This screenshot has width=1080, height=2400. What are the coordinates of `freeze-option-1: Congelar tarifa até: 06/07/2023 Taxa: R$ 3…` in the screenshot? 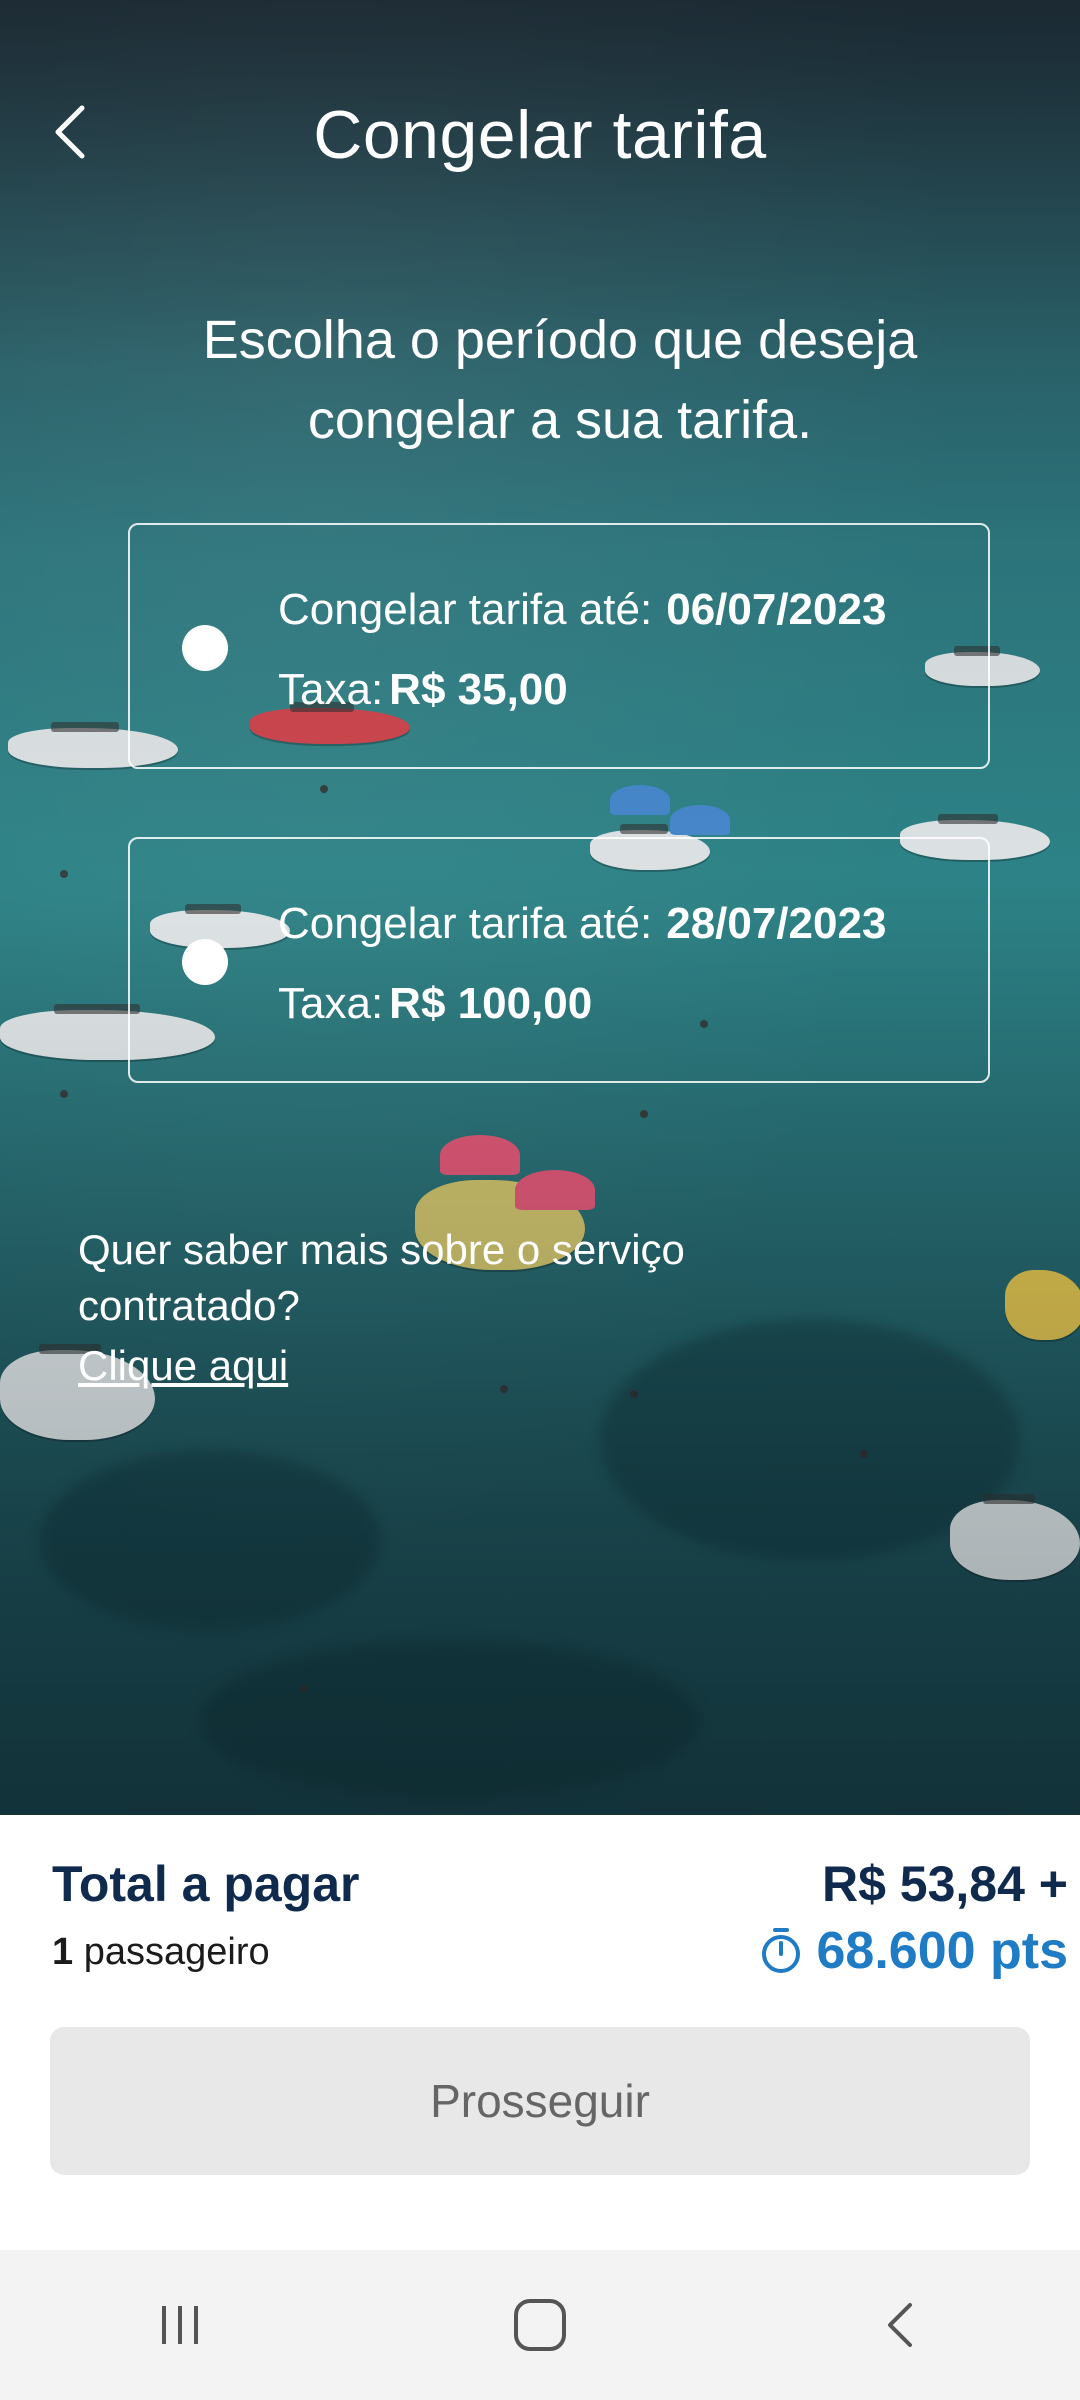 It's located at (559, 646).